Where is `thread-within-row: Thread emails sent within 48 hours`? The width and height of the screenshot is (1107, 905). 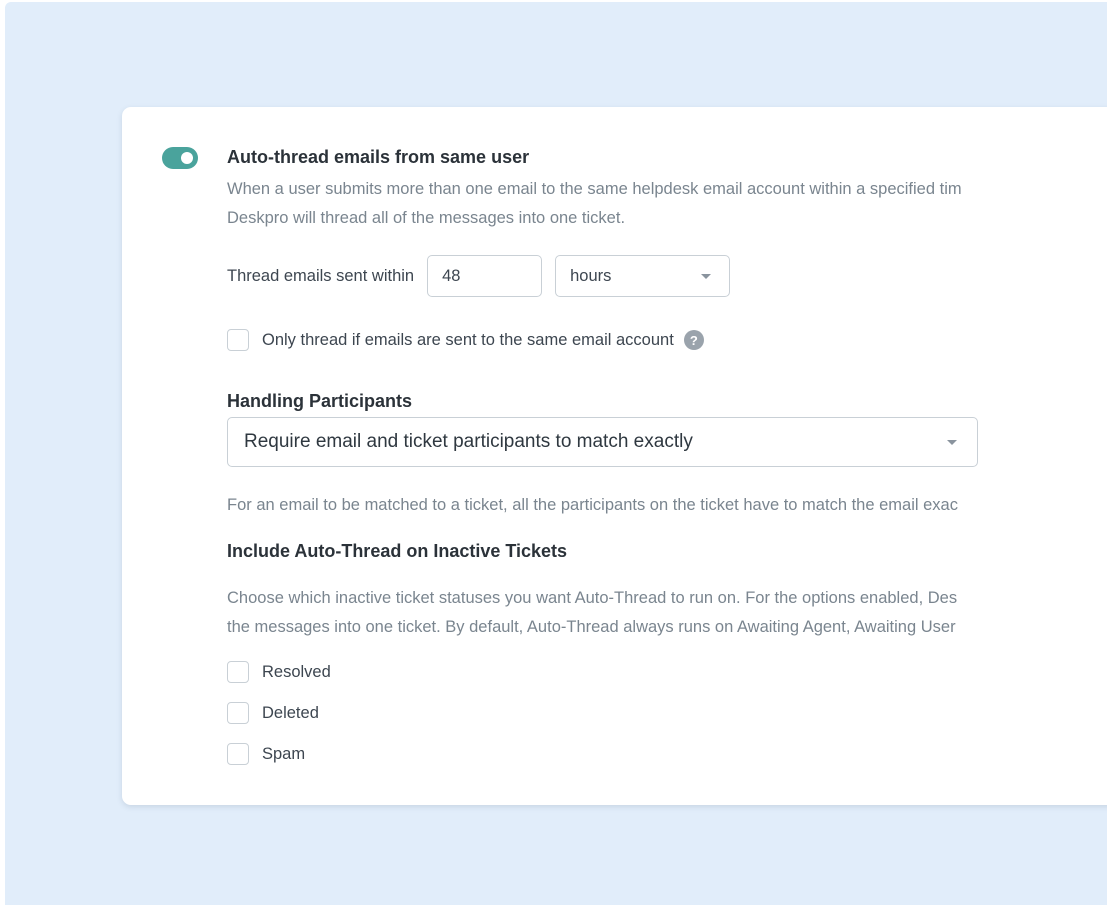
thread-within-row: Thread emails sent within 48 hours is located at coordinates (479, 276).